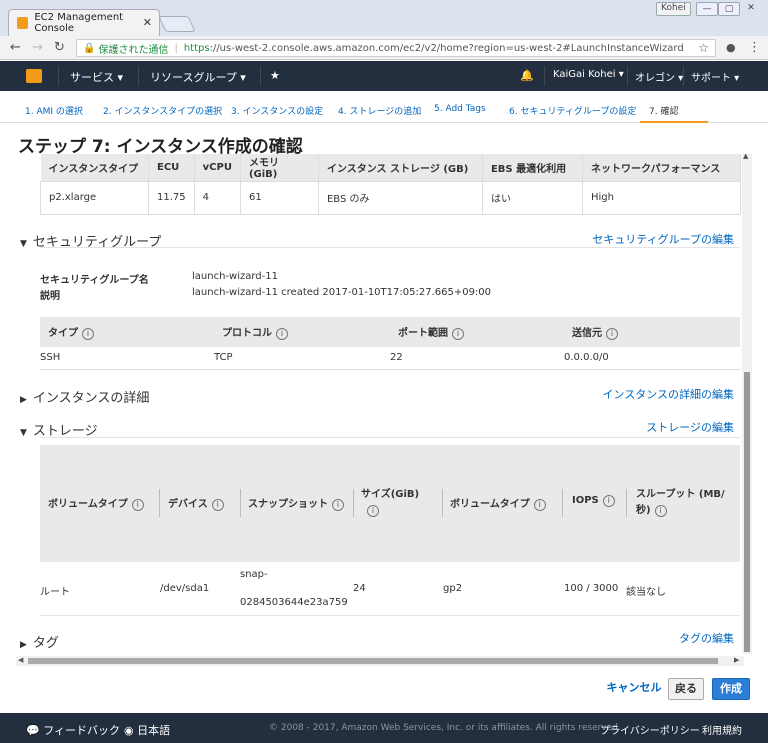  Describe the element at coordinates (593, 501) in the screenshot. I see `col-iops: IOPS i` at that location.